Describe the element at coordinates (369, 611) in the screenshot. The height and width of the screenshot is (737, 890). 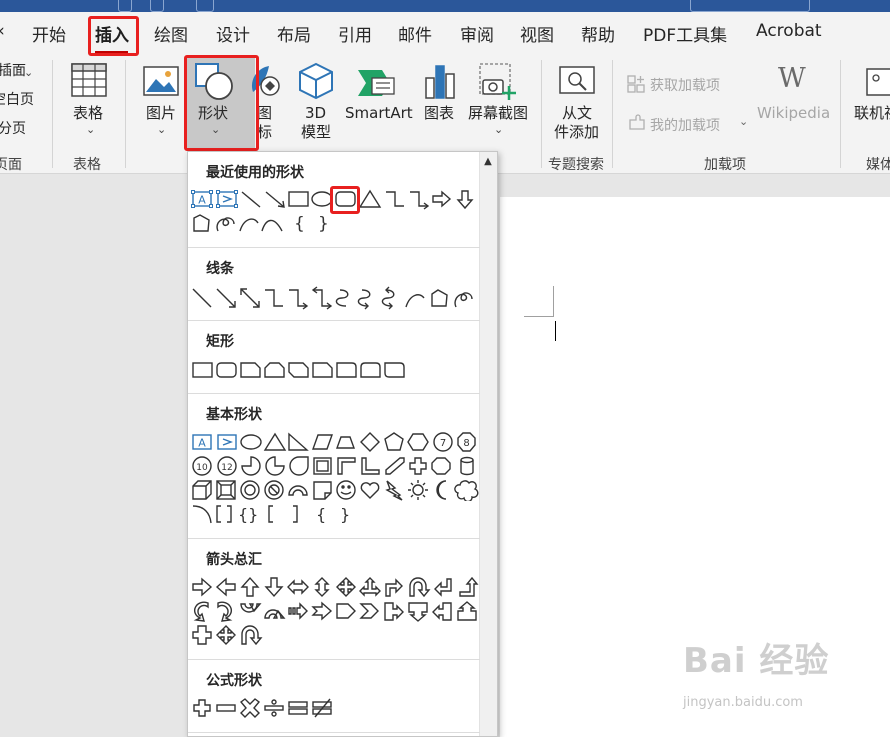
I see `chevron-shape` at that location.